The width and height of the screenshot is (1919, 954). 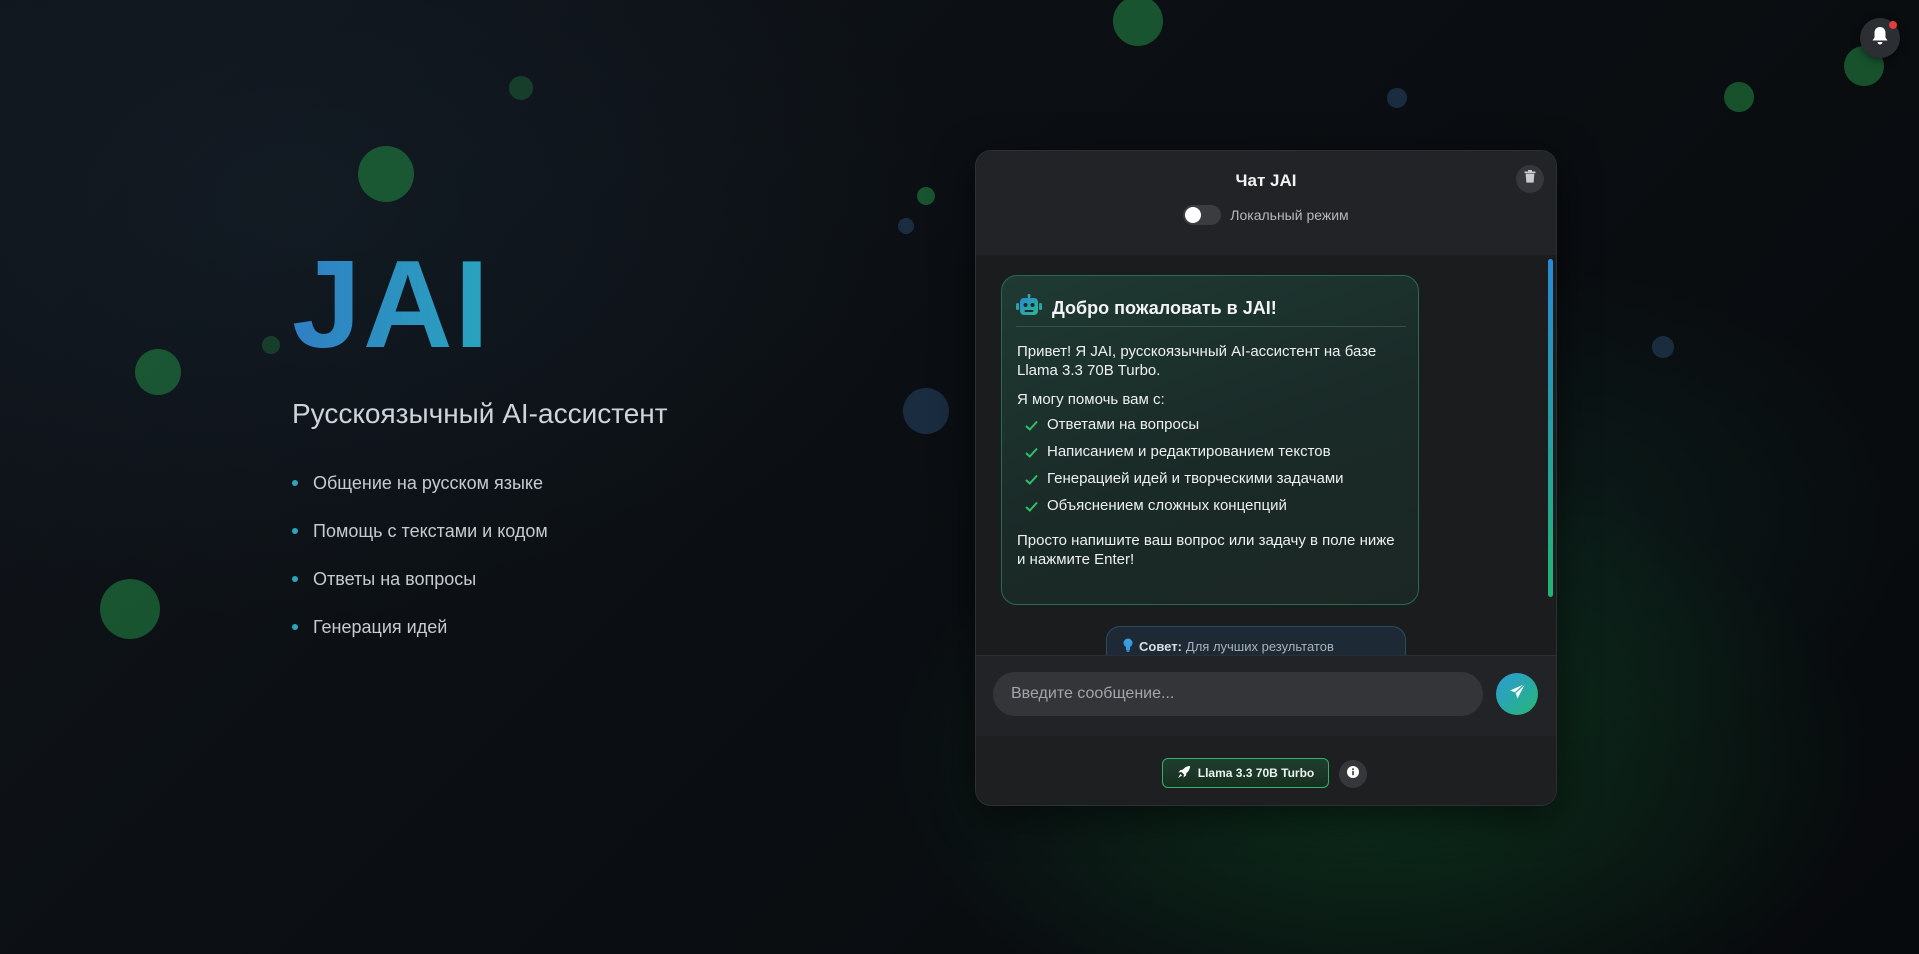 I want to click on feature-label: Общение на русском языке, so click(x=428, y=483).